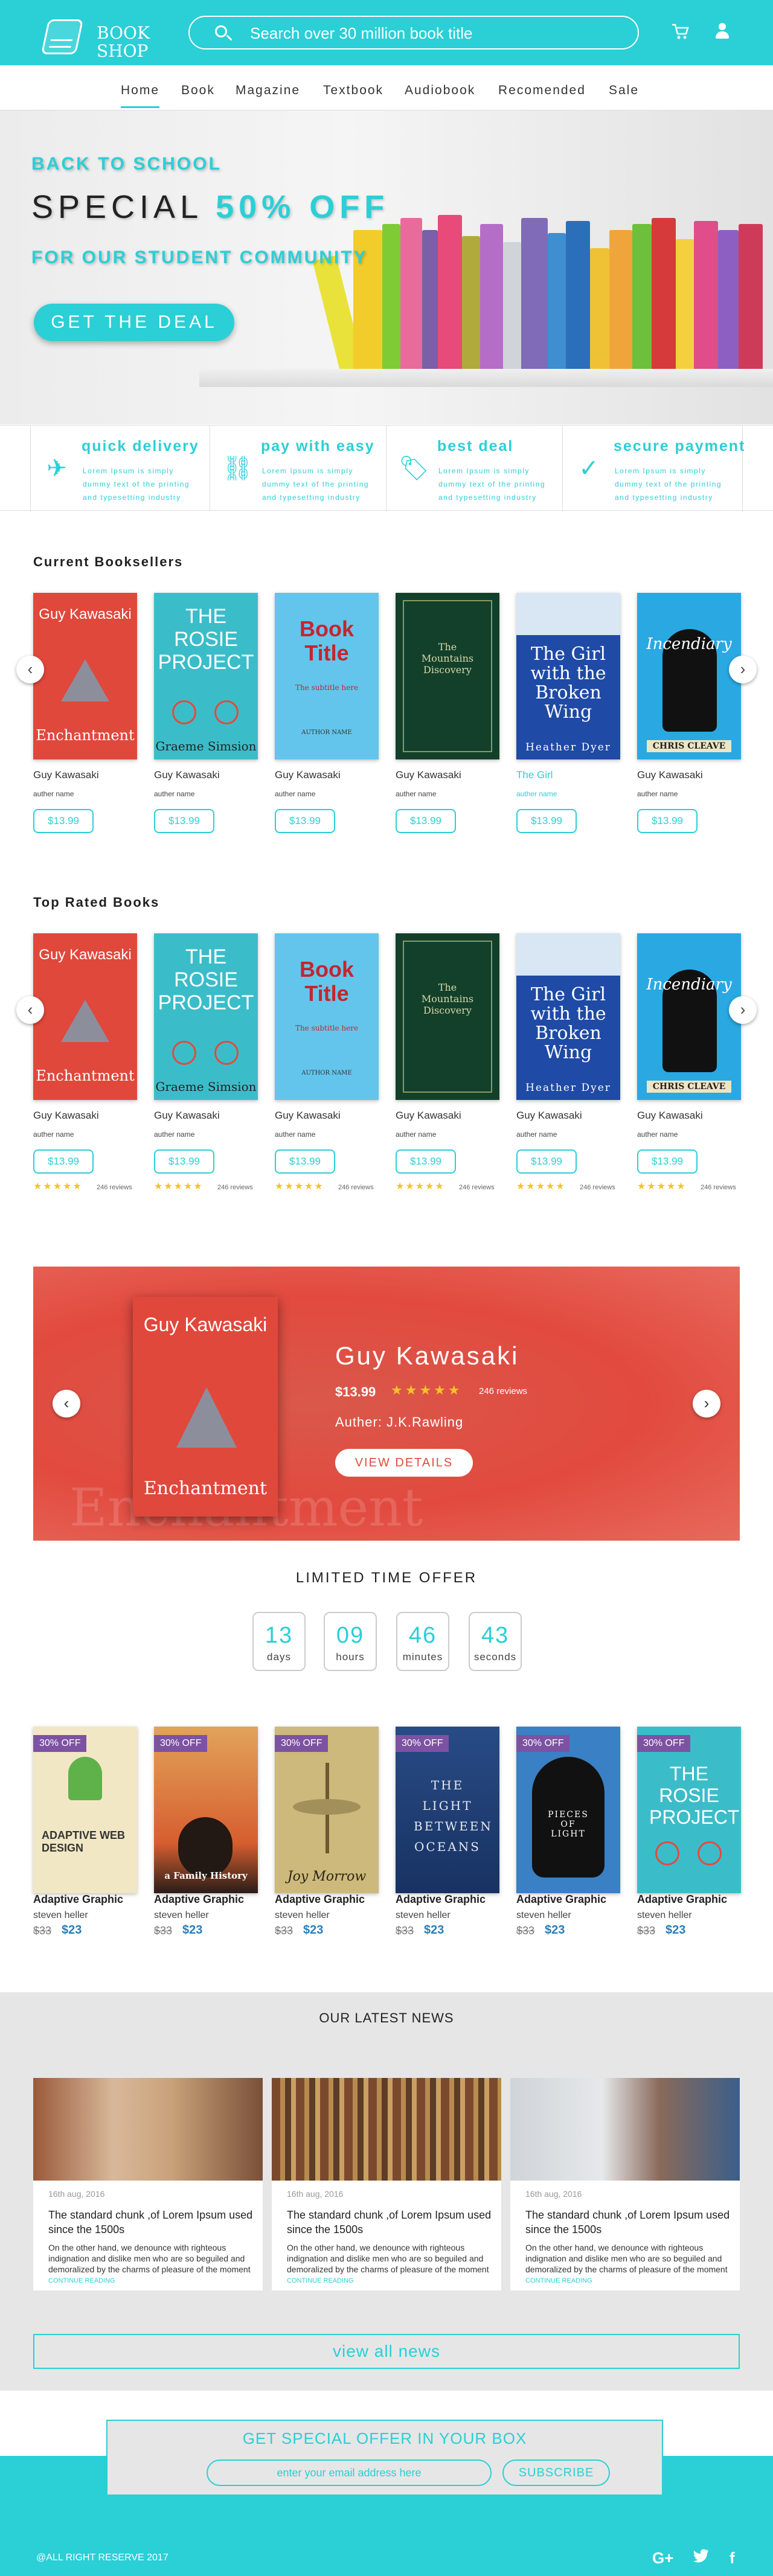  Describe the element at coordinates (206, 1407) in the screenshot. I see `featured-book-cover: Guy Kawasaki Enchantment` at that location.